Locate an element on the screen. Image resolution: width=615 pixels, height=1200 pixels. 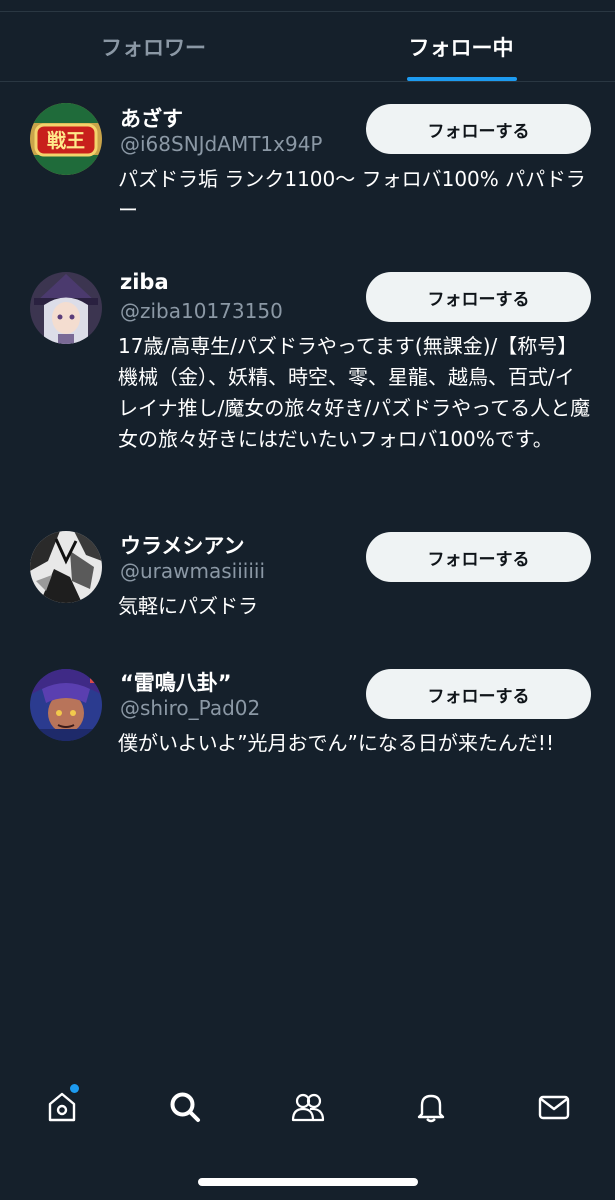
tab-followers: フォロワー is located at coordinates (153, 46).